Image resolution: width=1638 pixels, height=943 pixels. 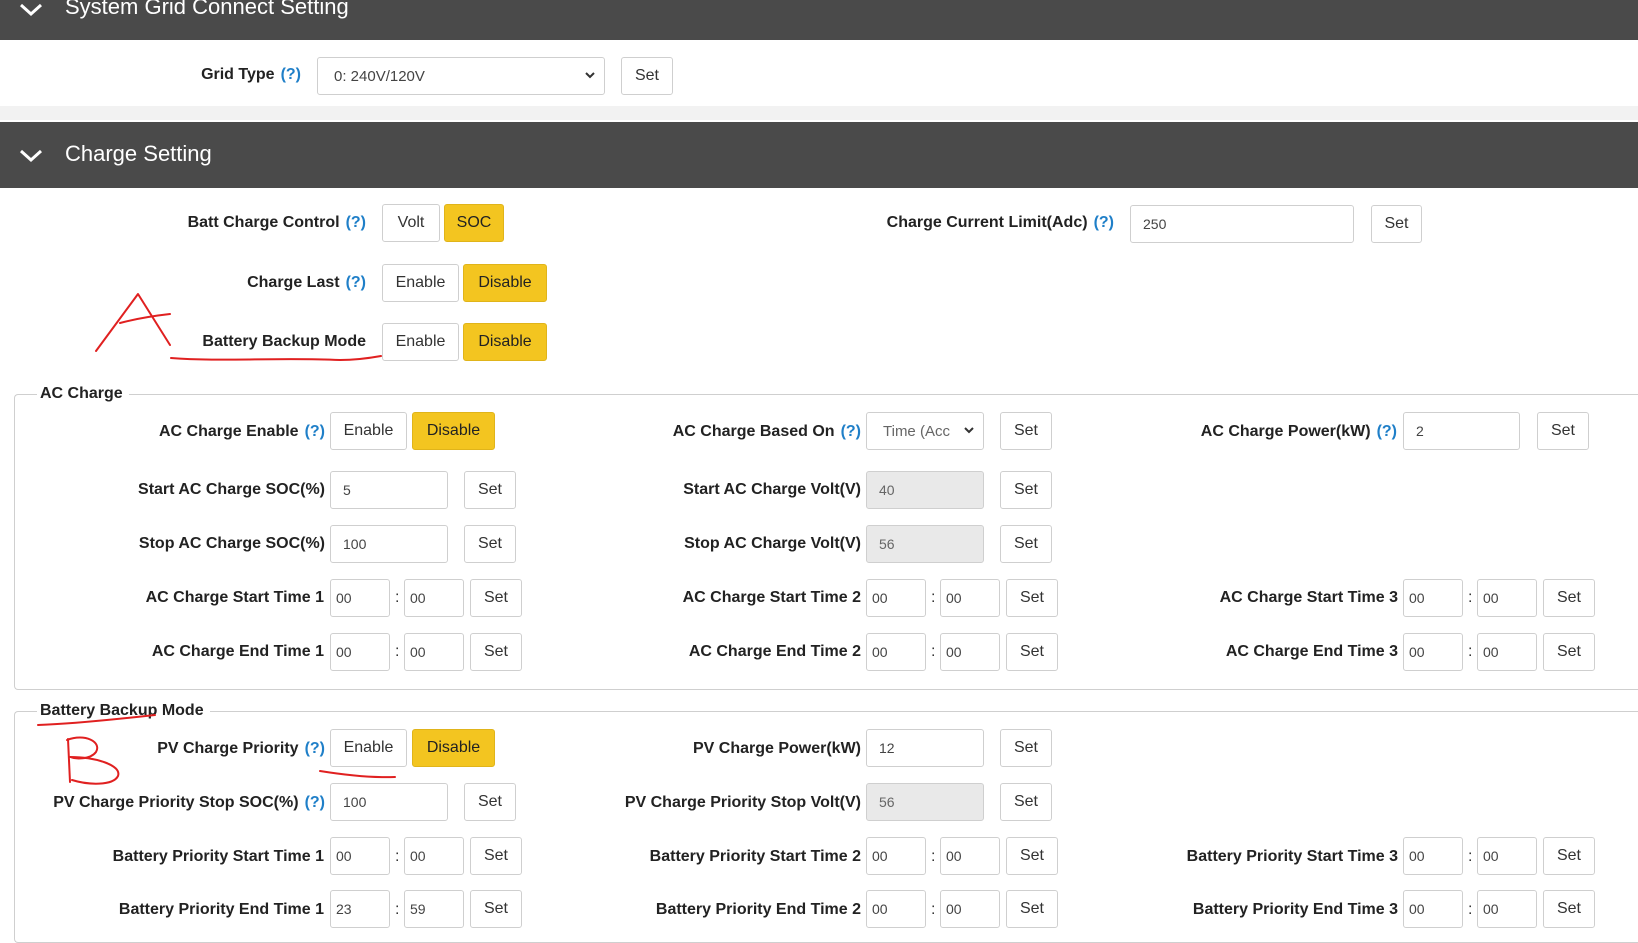 What do you see at coordinates (276, 358) in the screenshot?
I see `annotation-underline-a` at bounding box center [276, 358].